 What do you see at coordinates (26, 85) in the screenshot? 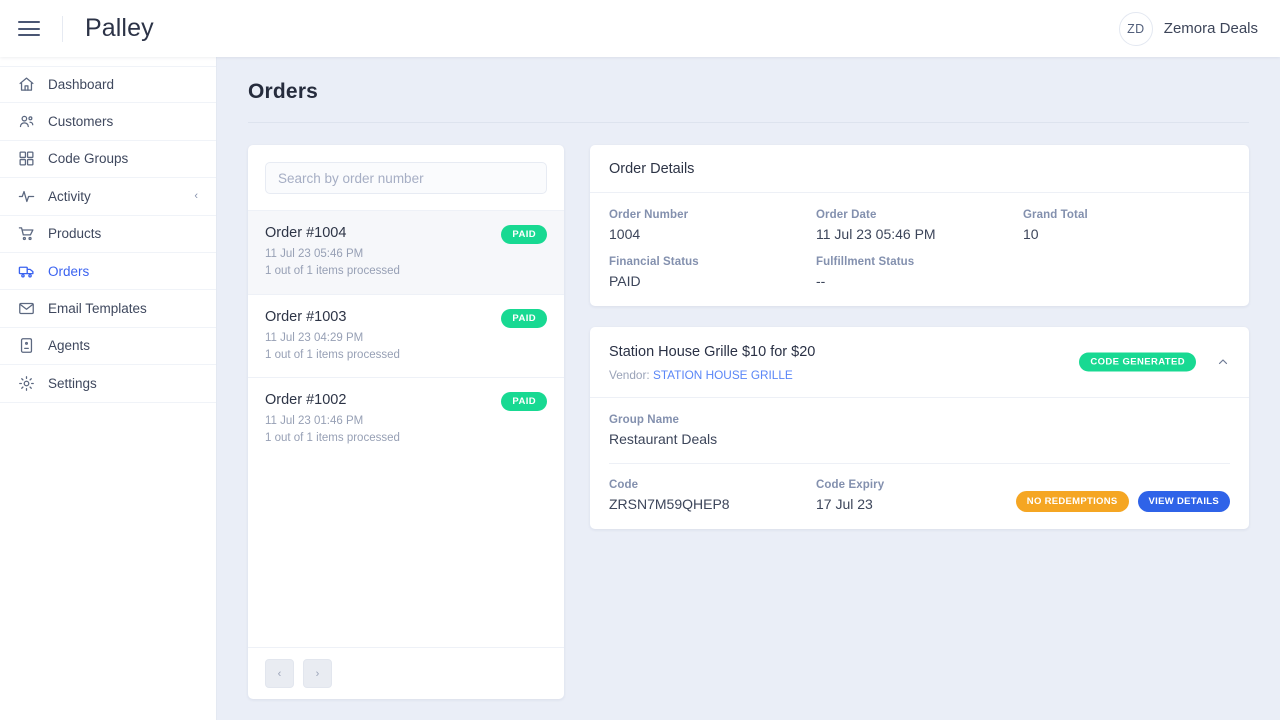
I see `home-icon` at bounding box center [26, 85].